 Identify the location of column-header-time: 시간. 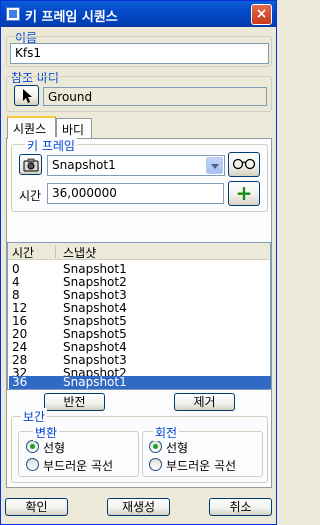
(23, 252).